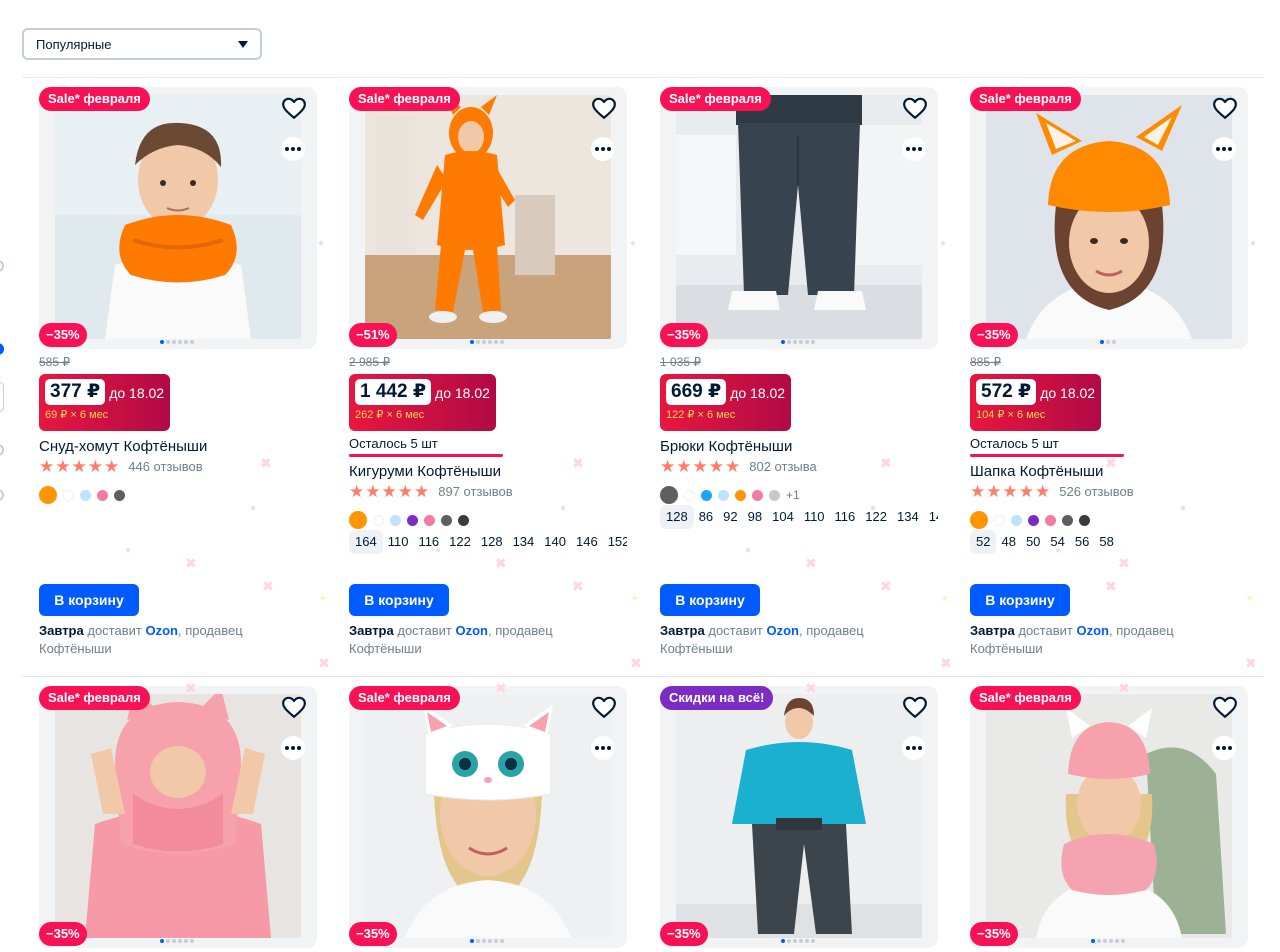 The width and height of the screenshot is (1280, 952). Describe the element at coordinates (1106, 542) in the screenshot. I see `size-option: 58` at that location.